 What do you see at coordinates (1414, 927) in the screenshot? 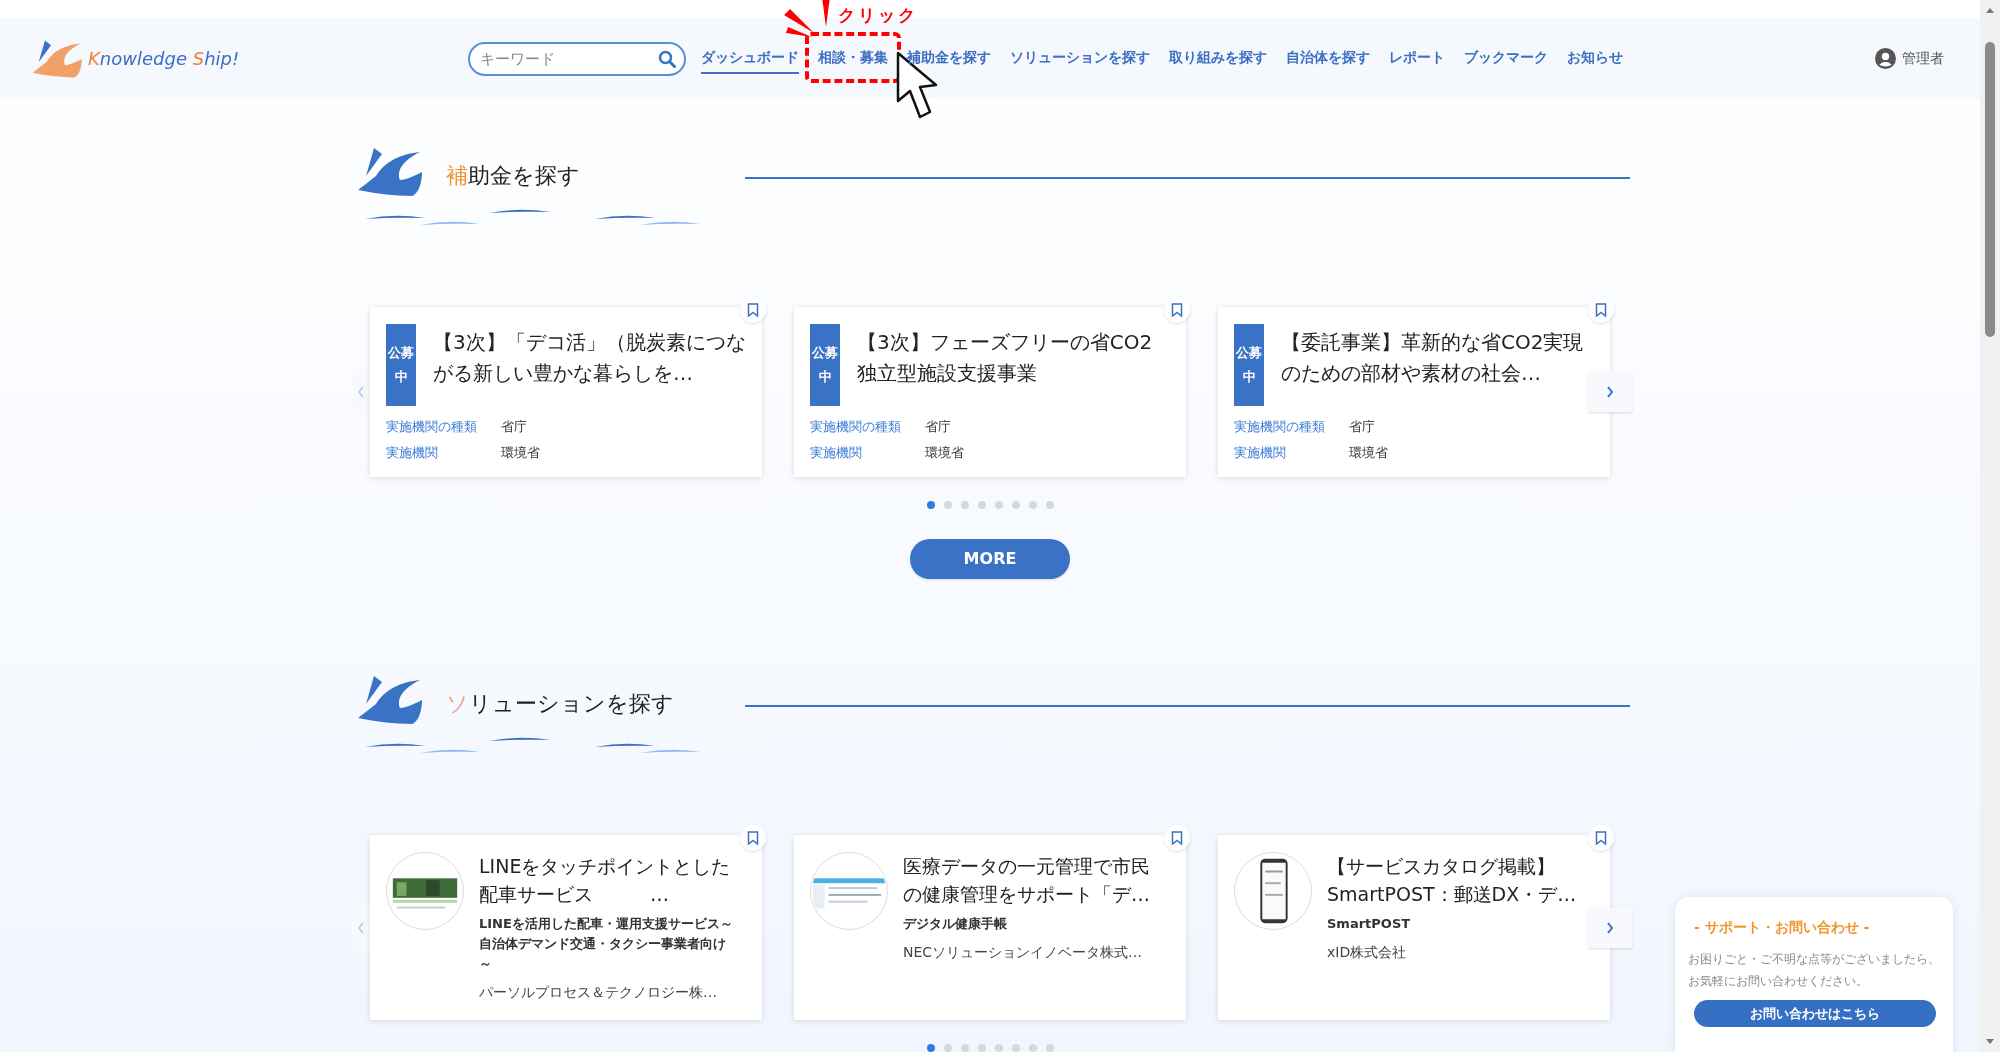
I see `solution-card: 【サービスカタログ掲載】SmartPOST：郵送DX・デ… SmartPOST xID株式会社` at bounding box center [1414, 927].